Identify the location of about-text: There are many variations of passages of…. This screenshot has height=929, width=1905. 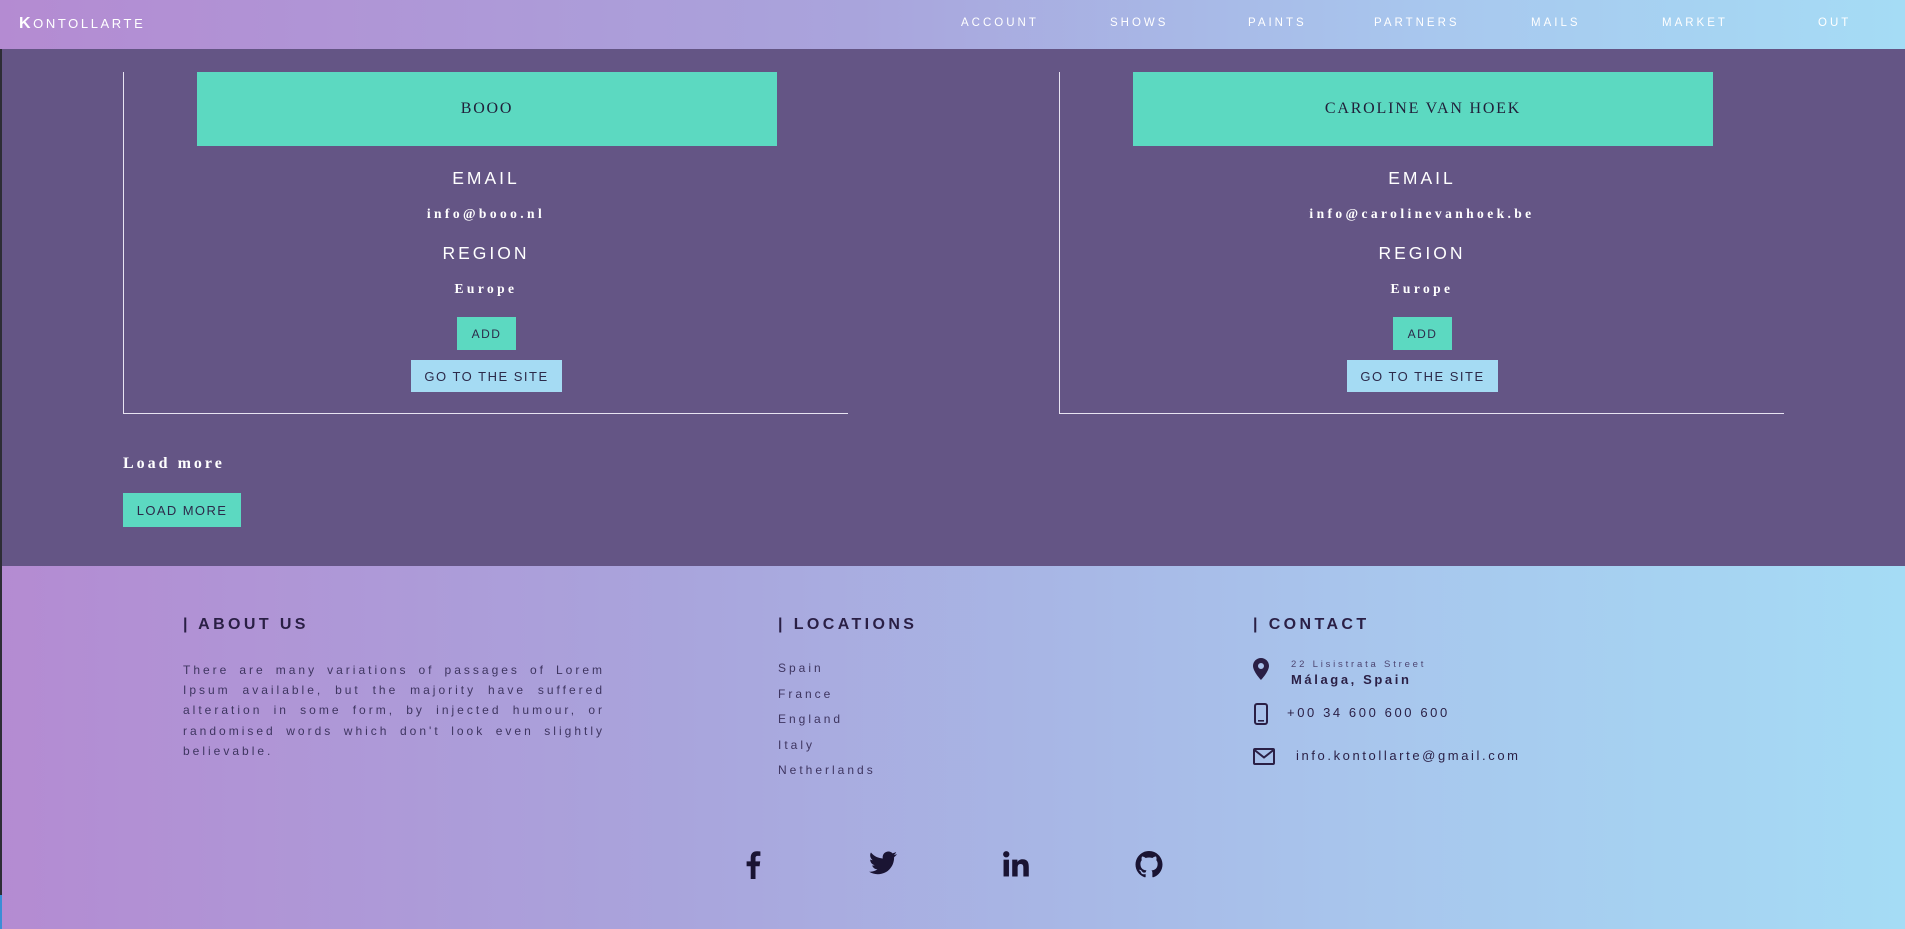
(394, 710).